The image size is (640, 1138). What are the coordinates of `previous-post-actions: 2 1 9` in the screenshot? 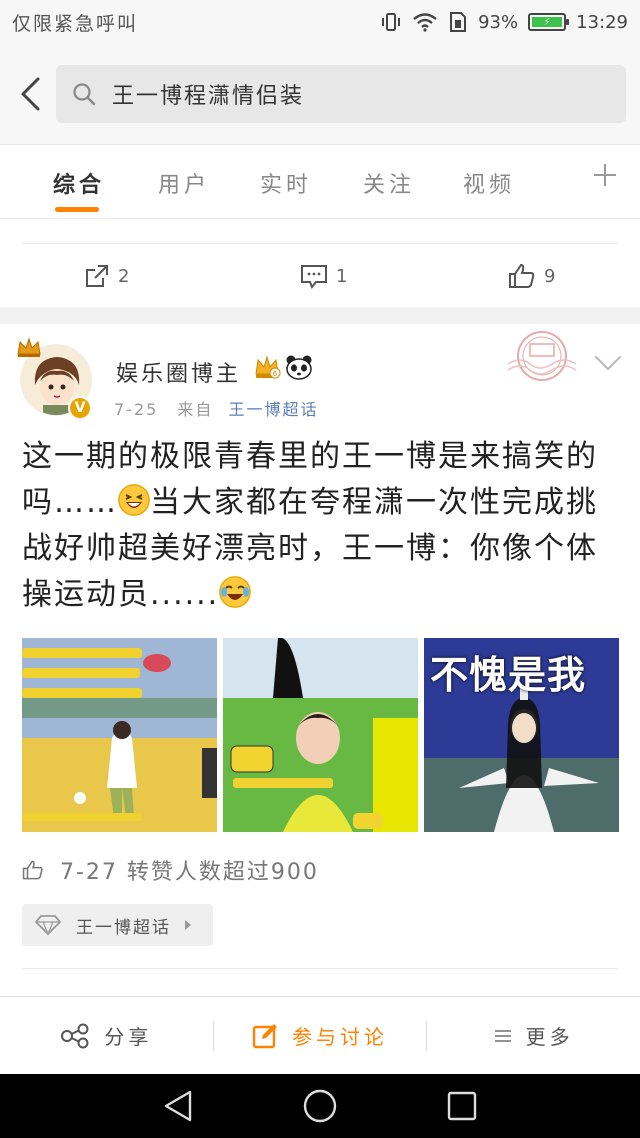 It's located at (320, 263).